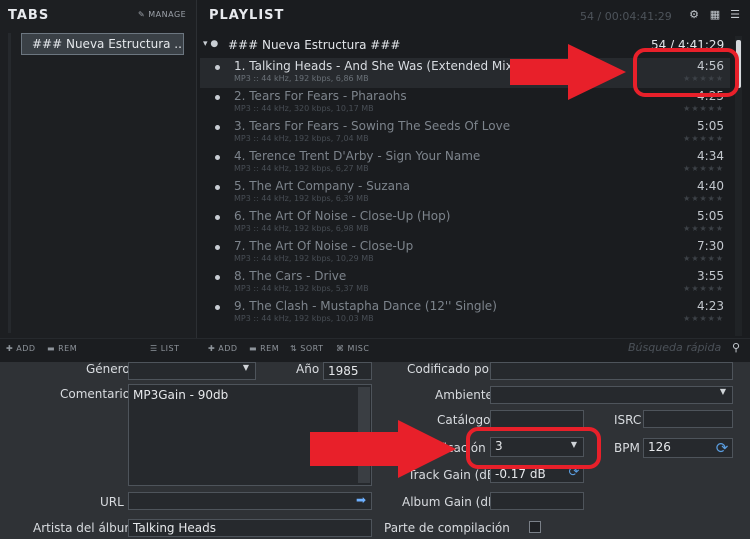 The image size is (750, 539). What do you see at coordinates (270, 348) in the screenshot?
I see `playlist-remove-label: REM` at bounding box center [270, 348].